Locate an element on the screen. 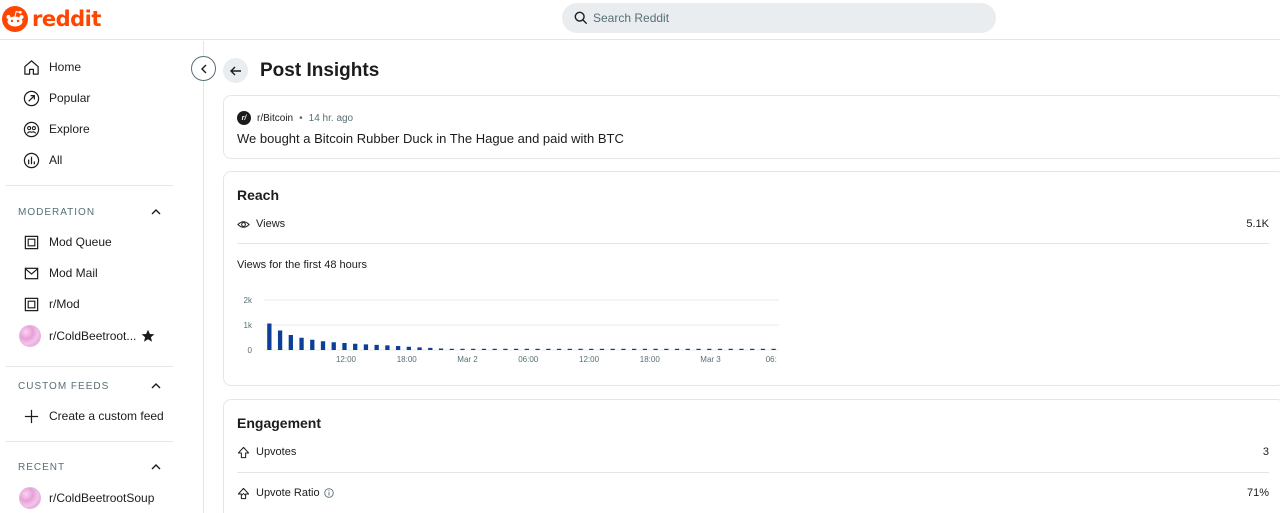  sidebar-item-recent-coldbeetrootsoup: r/ColdBeetrootSoup is located at coordinates (87, 498).